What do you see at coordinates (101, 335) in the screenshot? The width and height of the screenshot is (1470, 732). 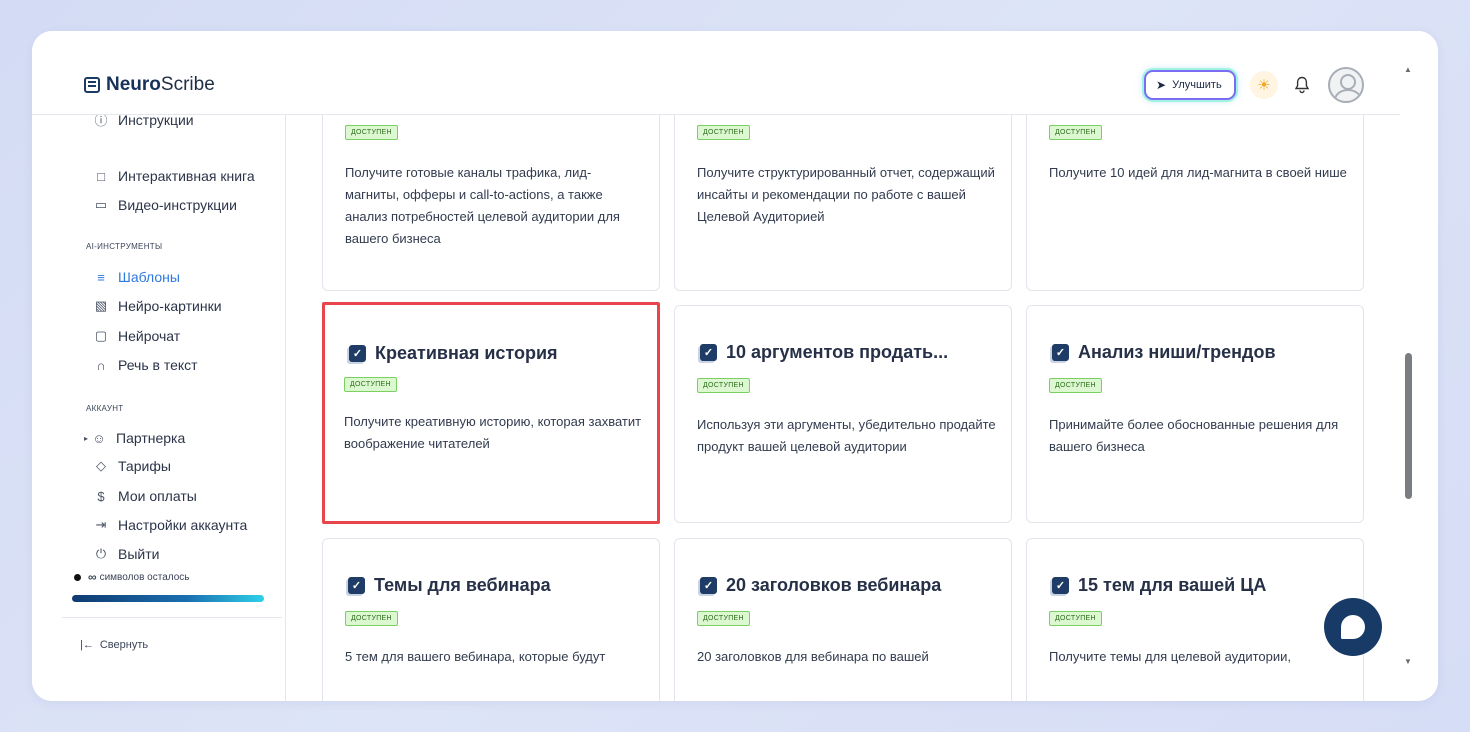 I see `chat-icon: ▢` at bounding box center [101, 335].